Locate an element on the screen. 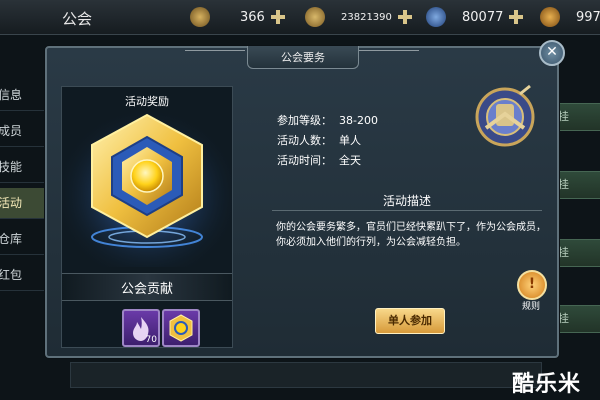  info-row-players: 活动人数： 单人 is located at coordinates (319, 140).